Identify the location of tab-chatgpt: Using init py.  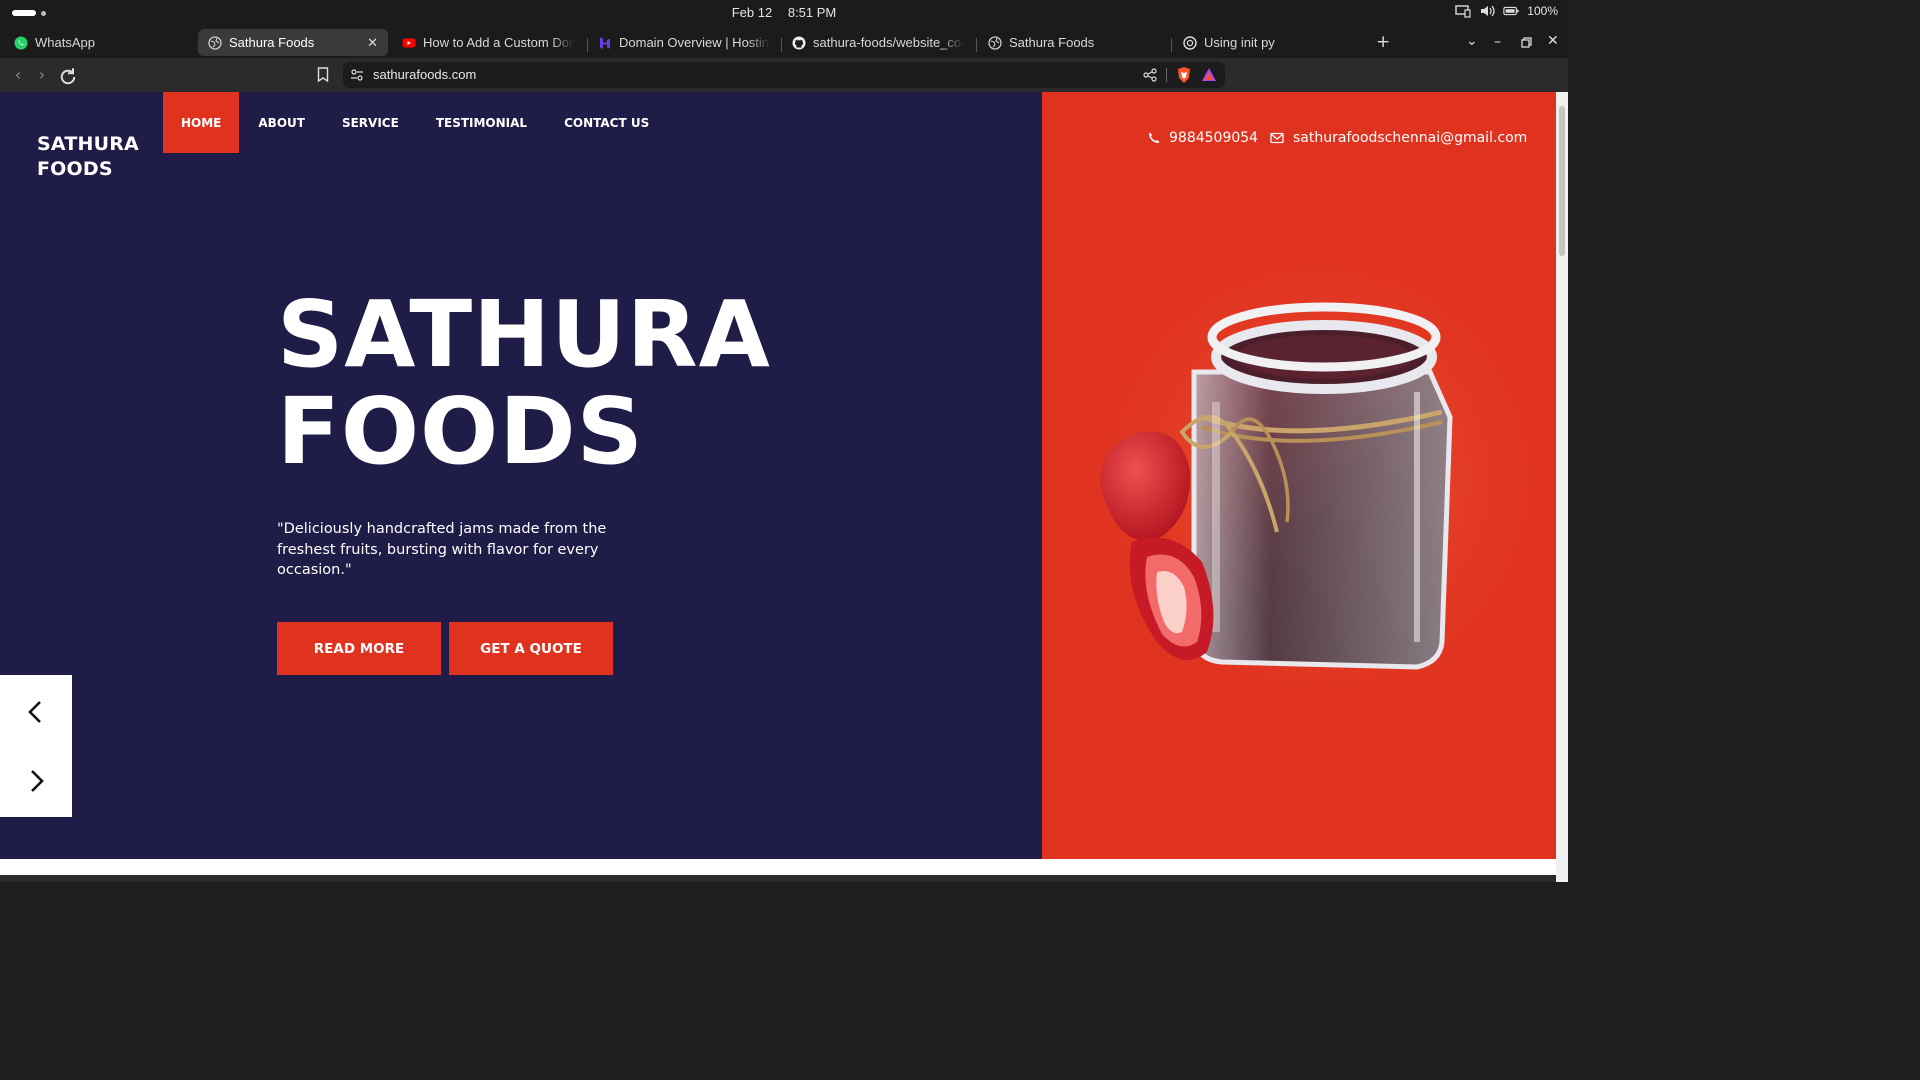
(1269, 42).